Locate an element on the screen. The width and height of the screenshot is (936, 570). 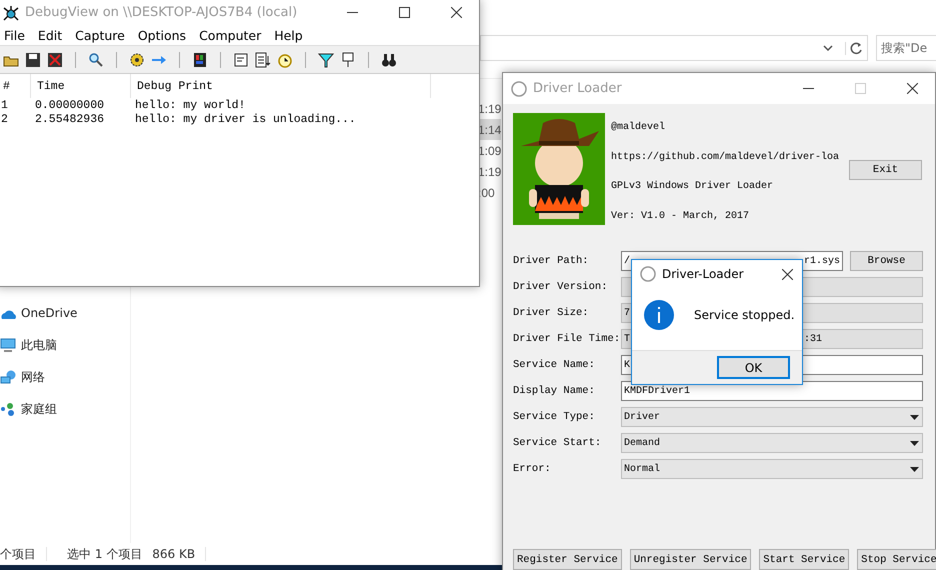
homegroup-icon is located at coordinates (8, 409).